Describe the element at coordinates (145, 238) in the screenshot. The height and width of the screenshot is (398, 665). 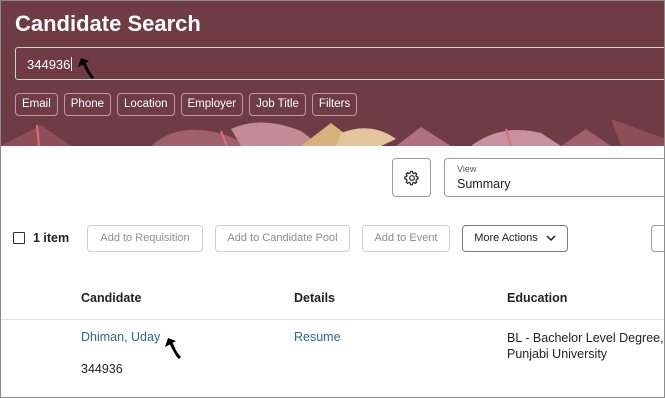
I see `add-to-requisition-button: Add to Requisition` at that location.